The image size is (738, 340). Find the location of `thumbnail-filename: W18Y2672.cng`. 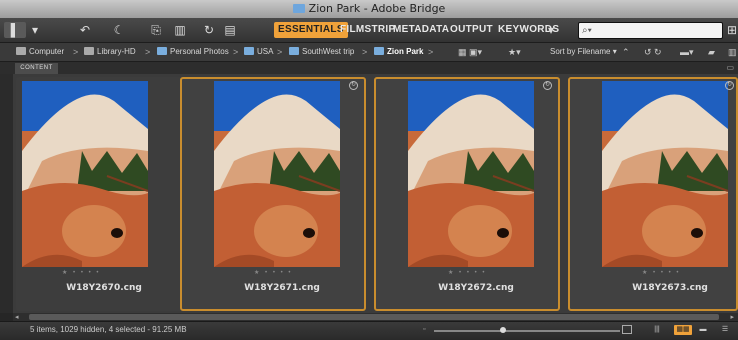

thumbnail-filename: W18Y2672.cng is located at coordinates (476, 288).